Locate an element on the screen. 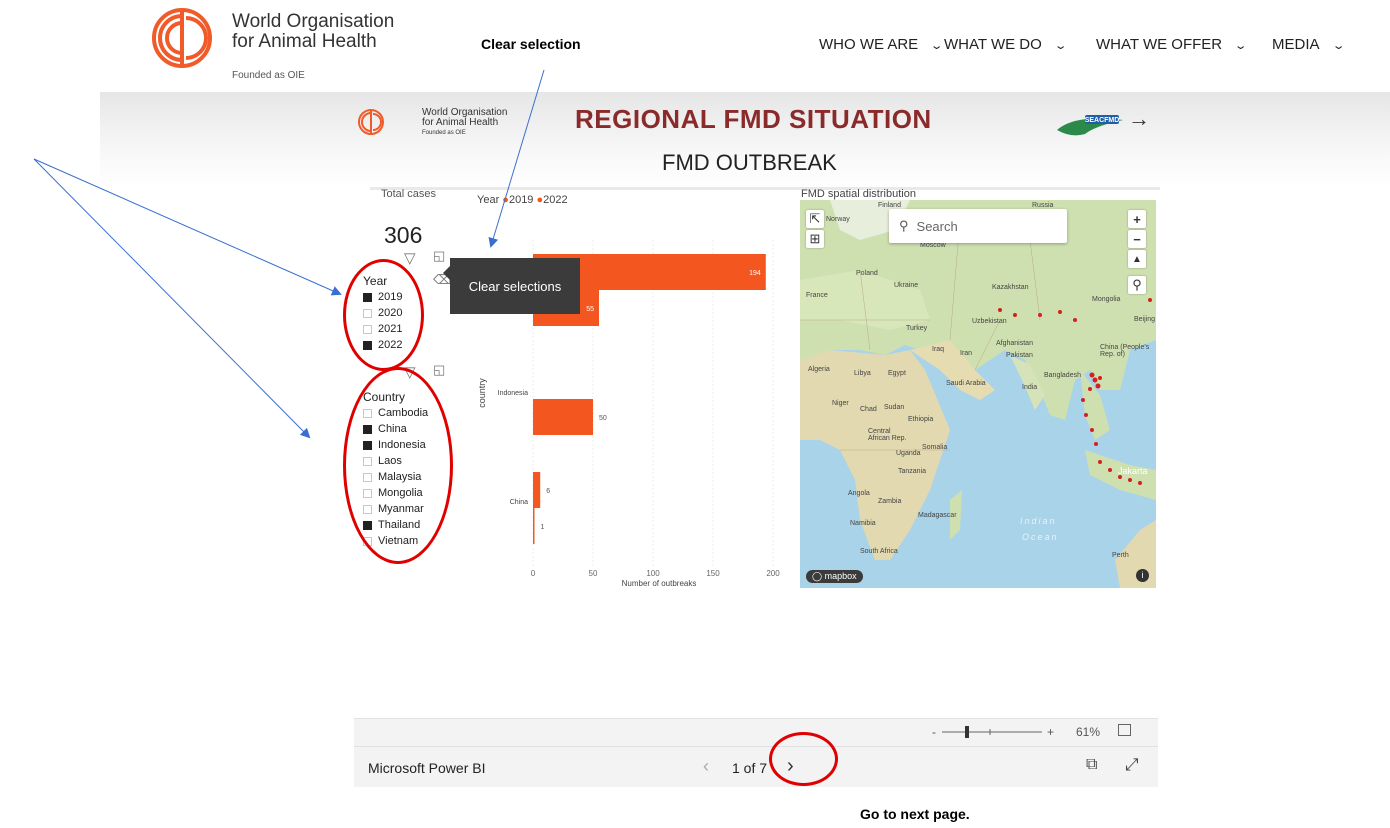 The height and width of the screenshot is (828, 1390). previous-page-icon: ‹ is located at coordinates (706, 766).